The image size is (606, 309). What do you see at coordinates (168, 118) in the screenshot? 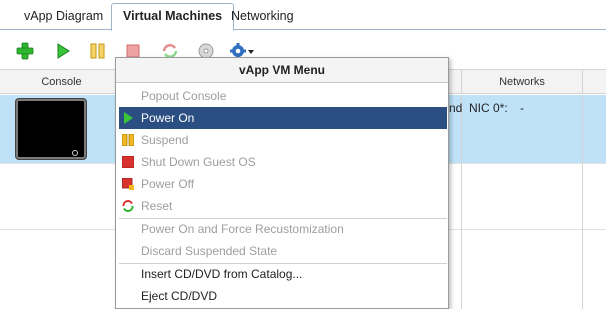
I see `menu-item-label: Power On` at bounding box center [168, 118].